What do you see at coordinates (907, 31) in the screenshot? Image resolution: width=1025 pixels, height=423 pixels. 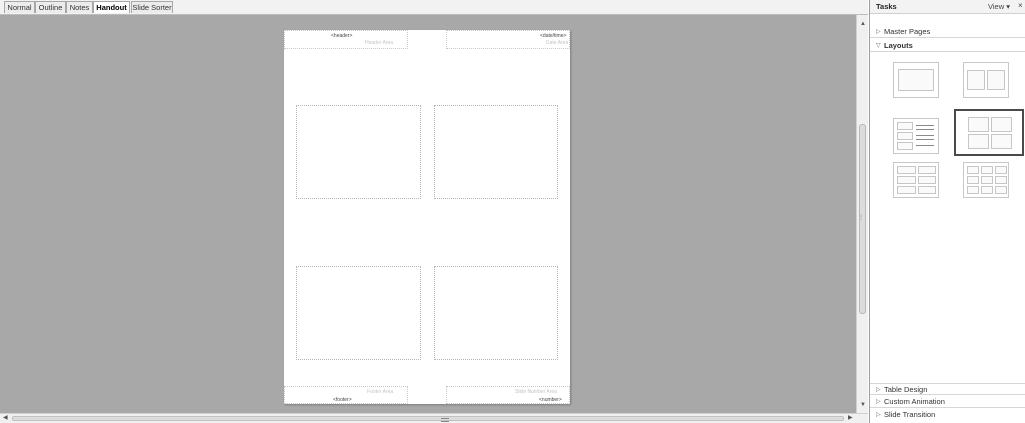 I see `section-master-pages-label: Master Pages` at bounding box center [907, 31].